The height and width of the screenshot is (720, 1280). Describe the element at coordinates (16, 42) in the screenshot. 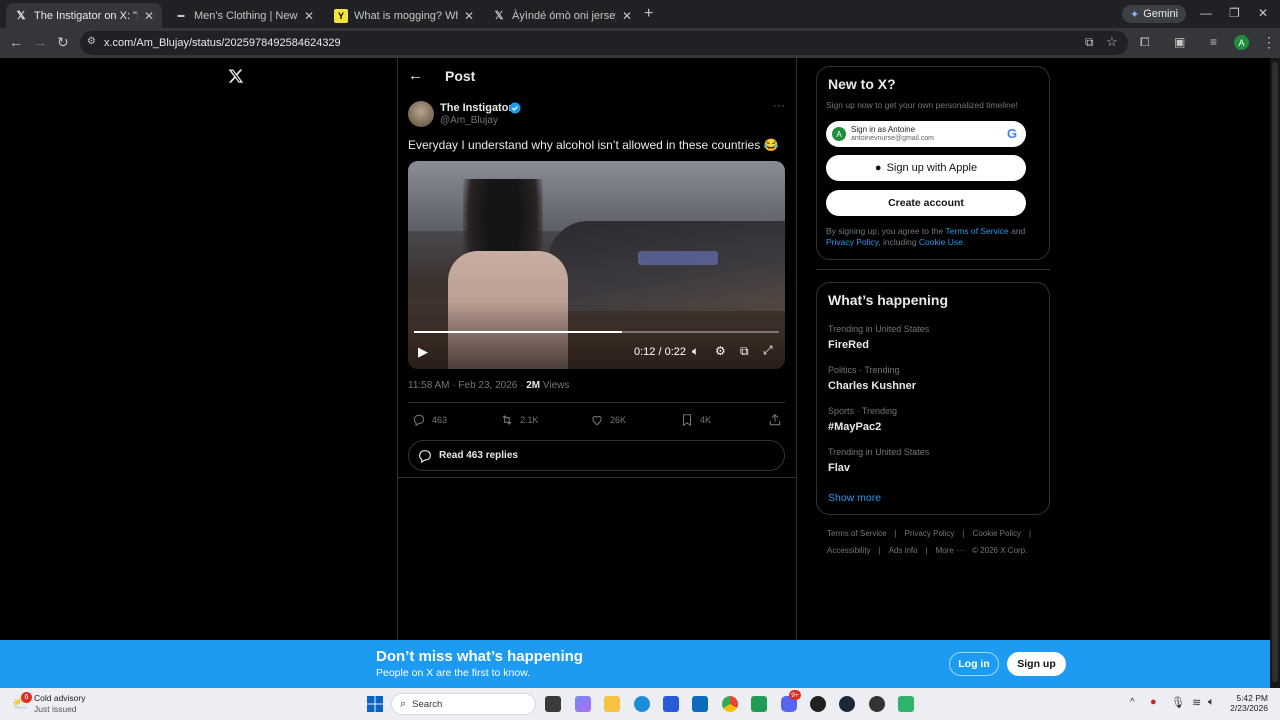

I see `back-icon: ←` at that location.